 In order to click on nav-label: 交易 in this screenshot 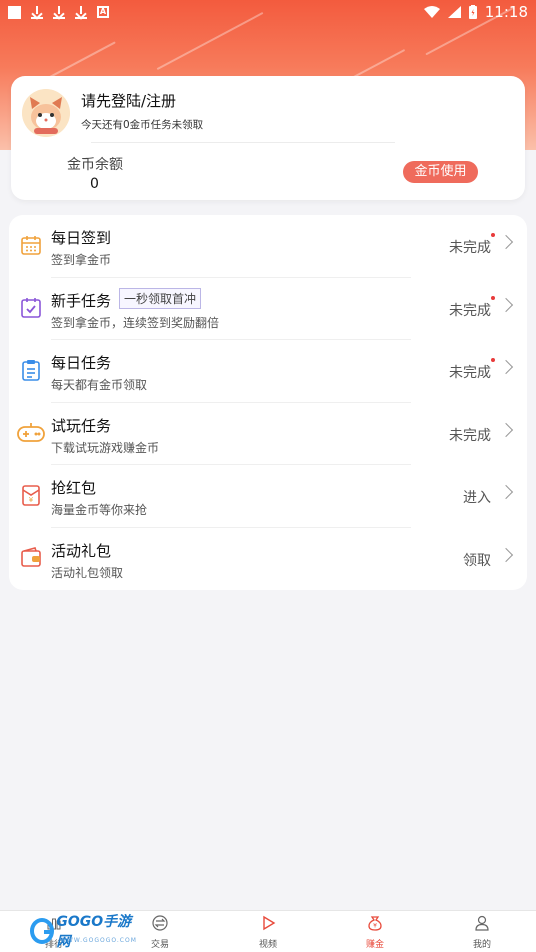, I will do `click(159, 945)`.